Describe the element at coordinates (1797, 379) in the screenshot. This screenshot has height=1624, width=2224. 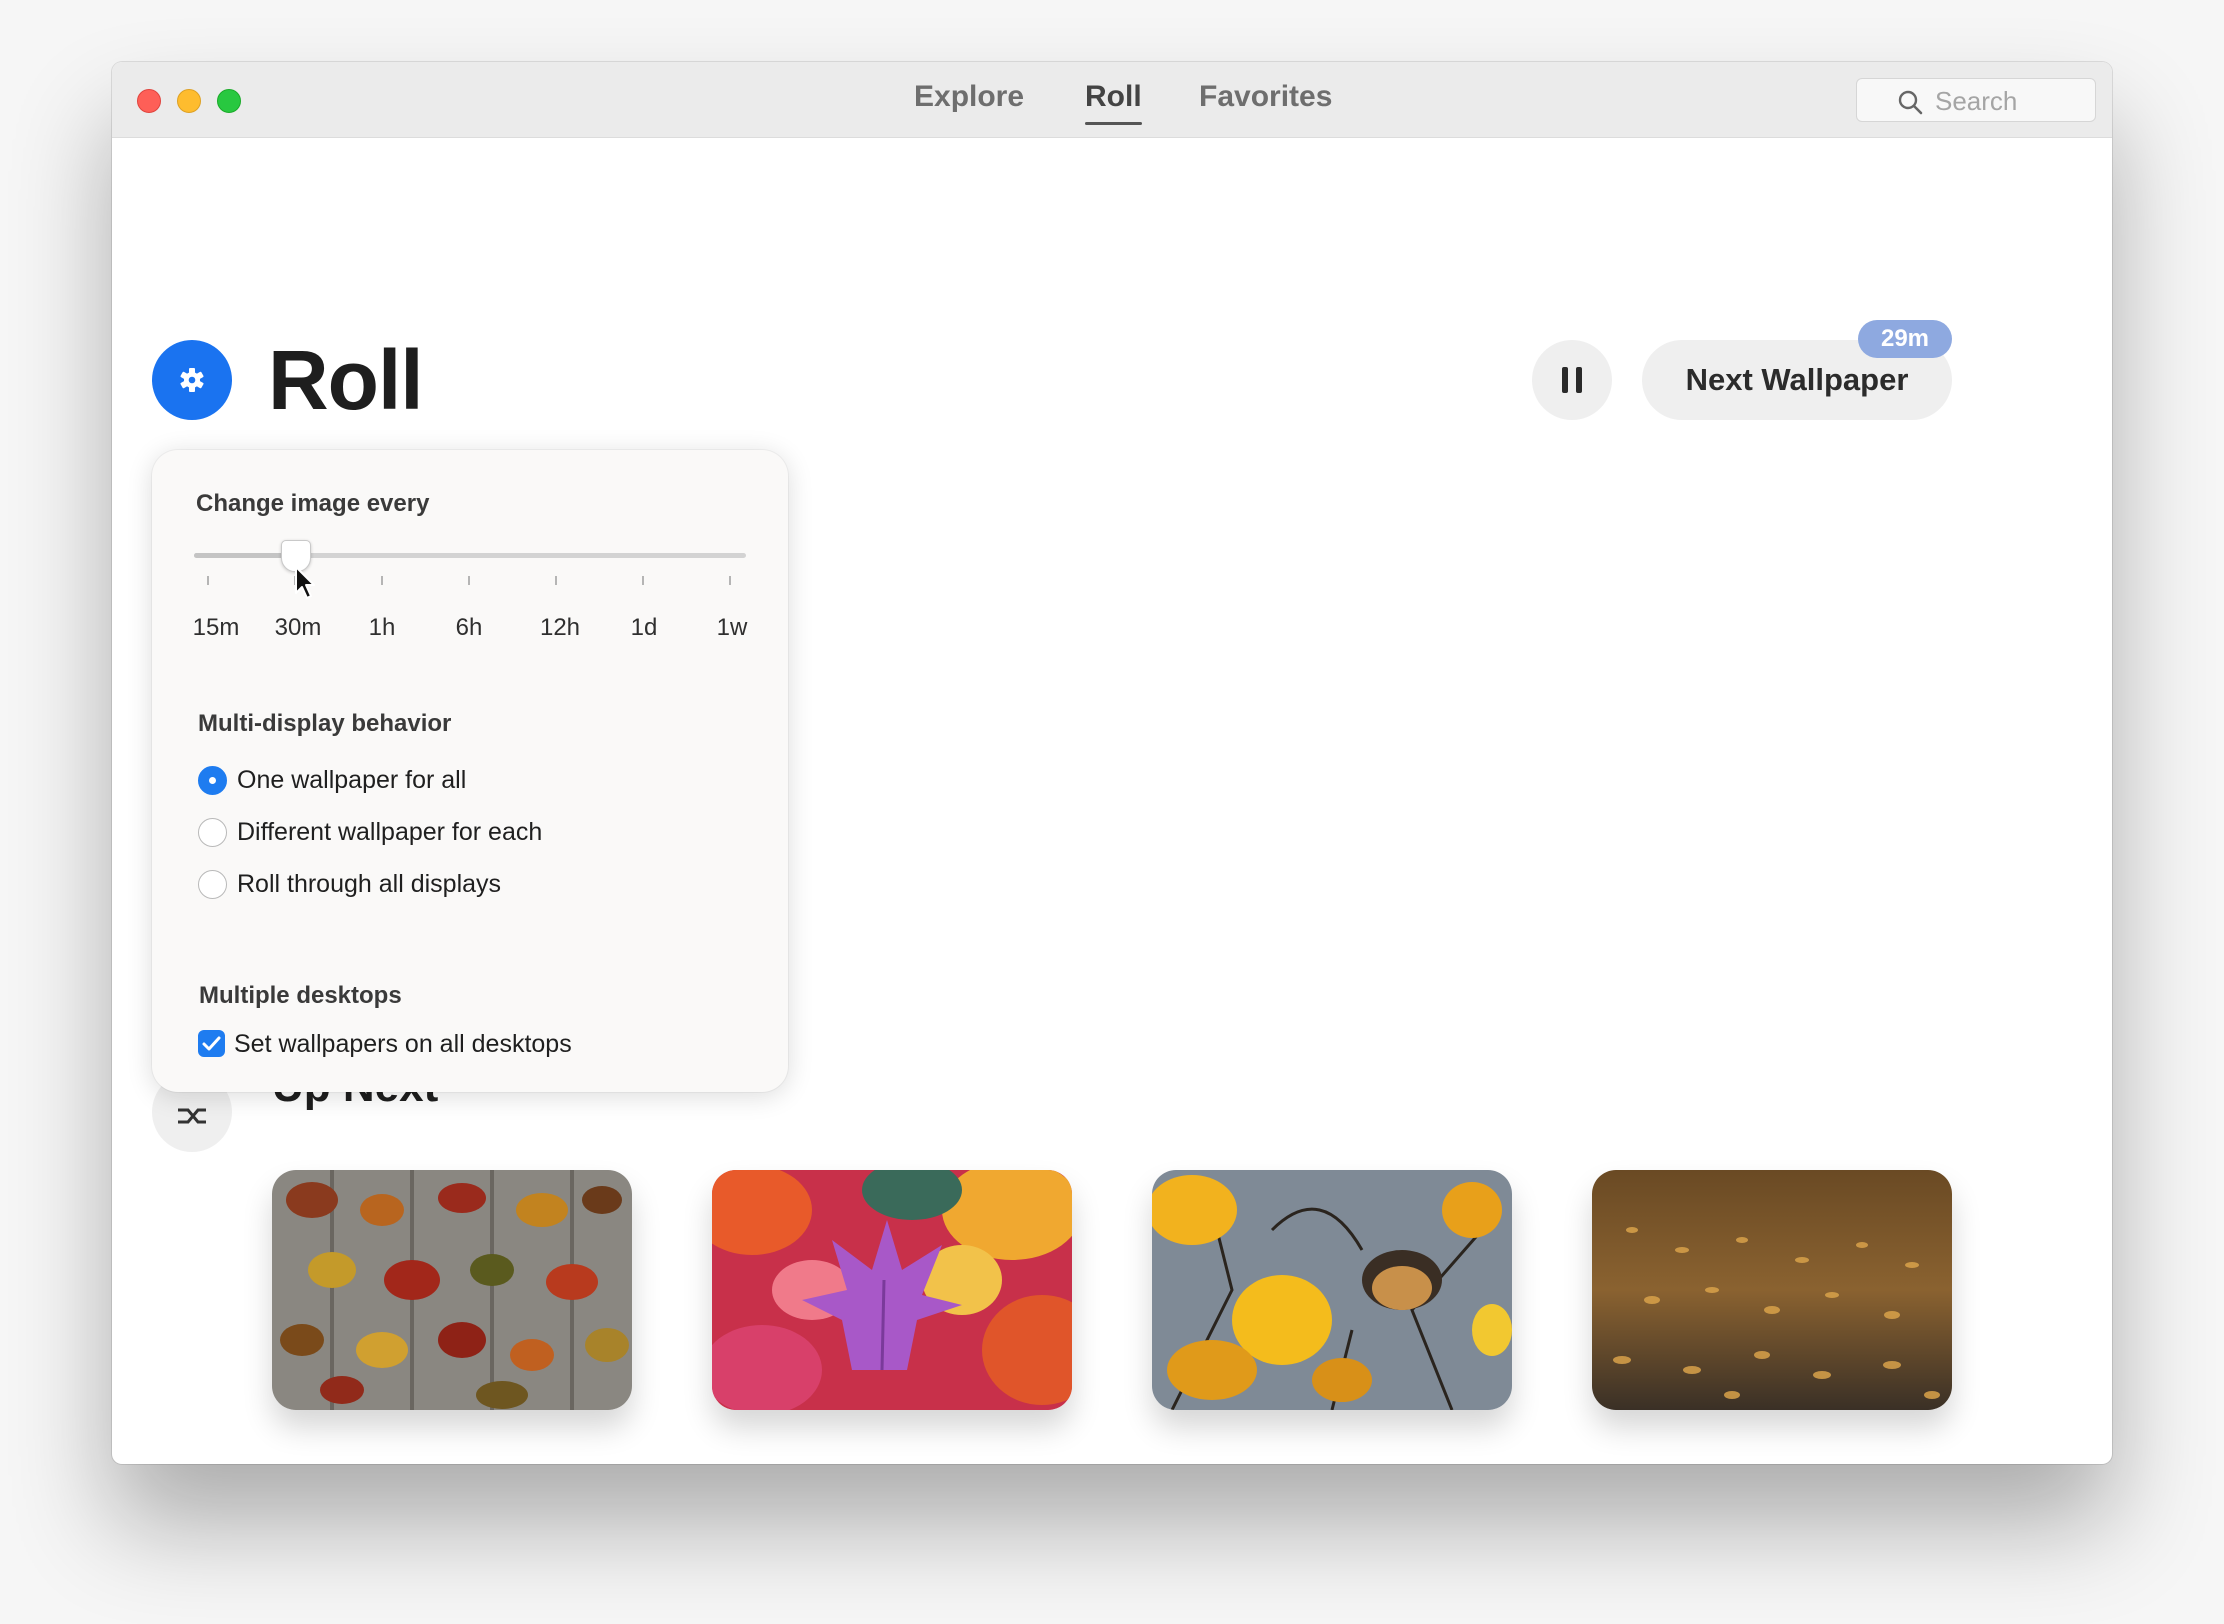
I see `next-wallpaper-label: Next Wallpaper` at that location.